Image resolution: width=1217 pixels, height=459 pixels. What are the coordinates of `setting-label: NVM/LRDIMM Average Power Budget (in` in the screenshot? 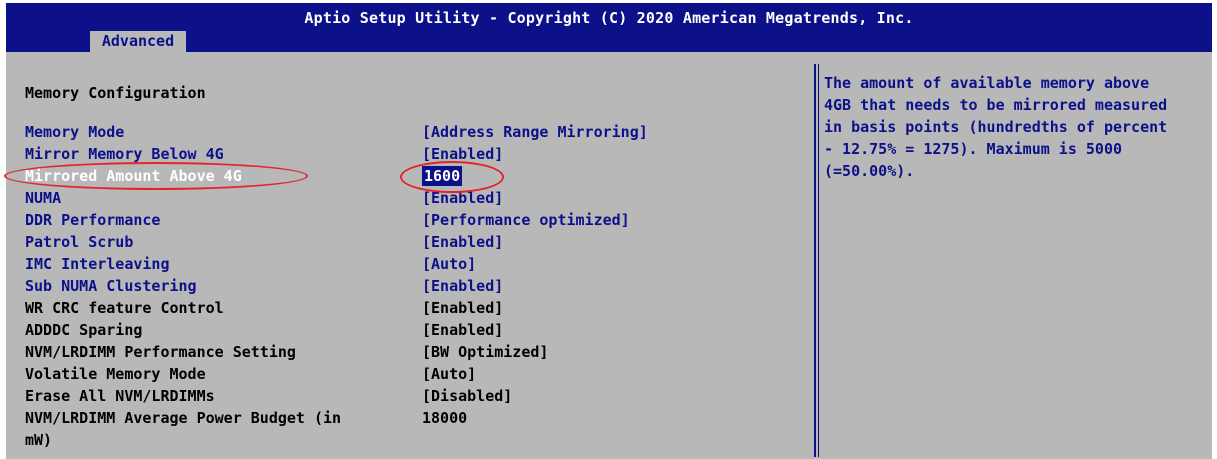 It's located at (183, 418).